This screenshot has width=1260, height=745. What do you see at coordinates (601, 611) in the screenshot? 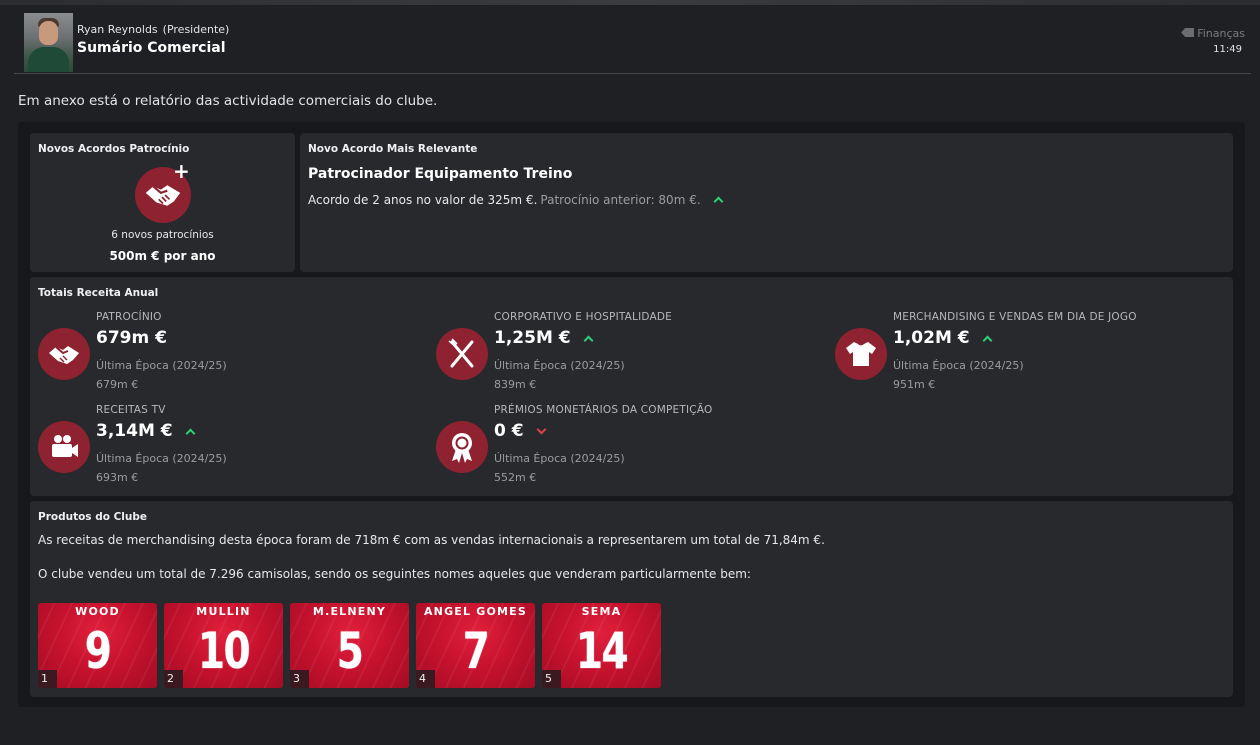
I see `shirt-player-name: SEMA` at bounding box center [601, 611].